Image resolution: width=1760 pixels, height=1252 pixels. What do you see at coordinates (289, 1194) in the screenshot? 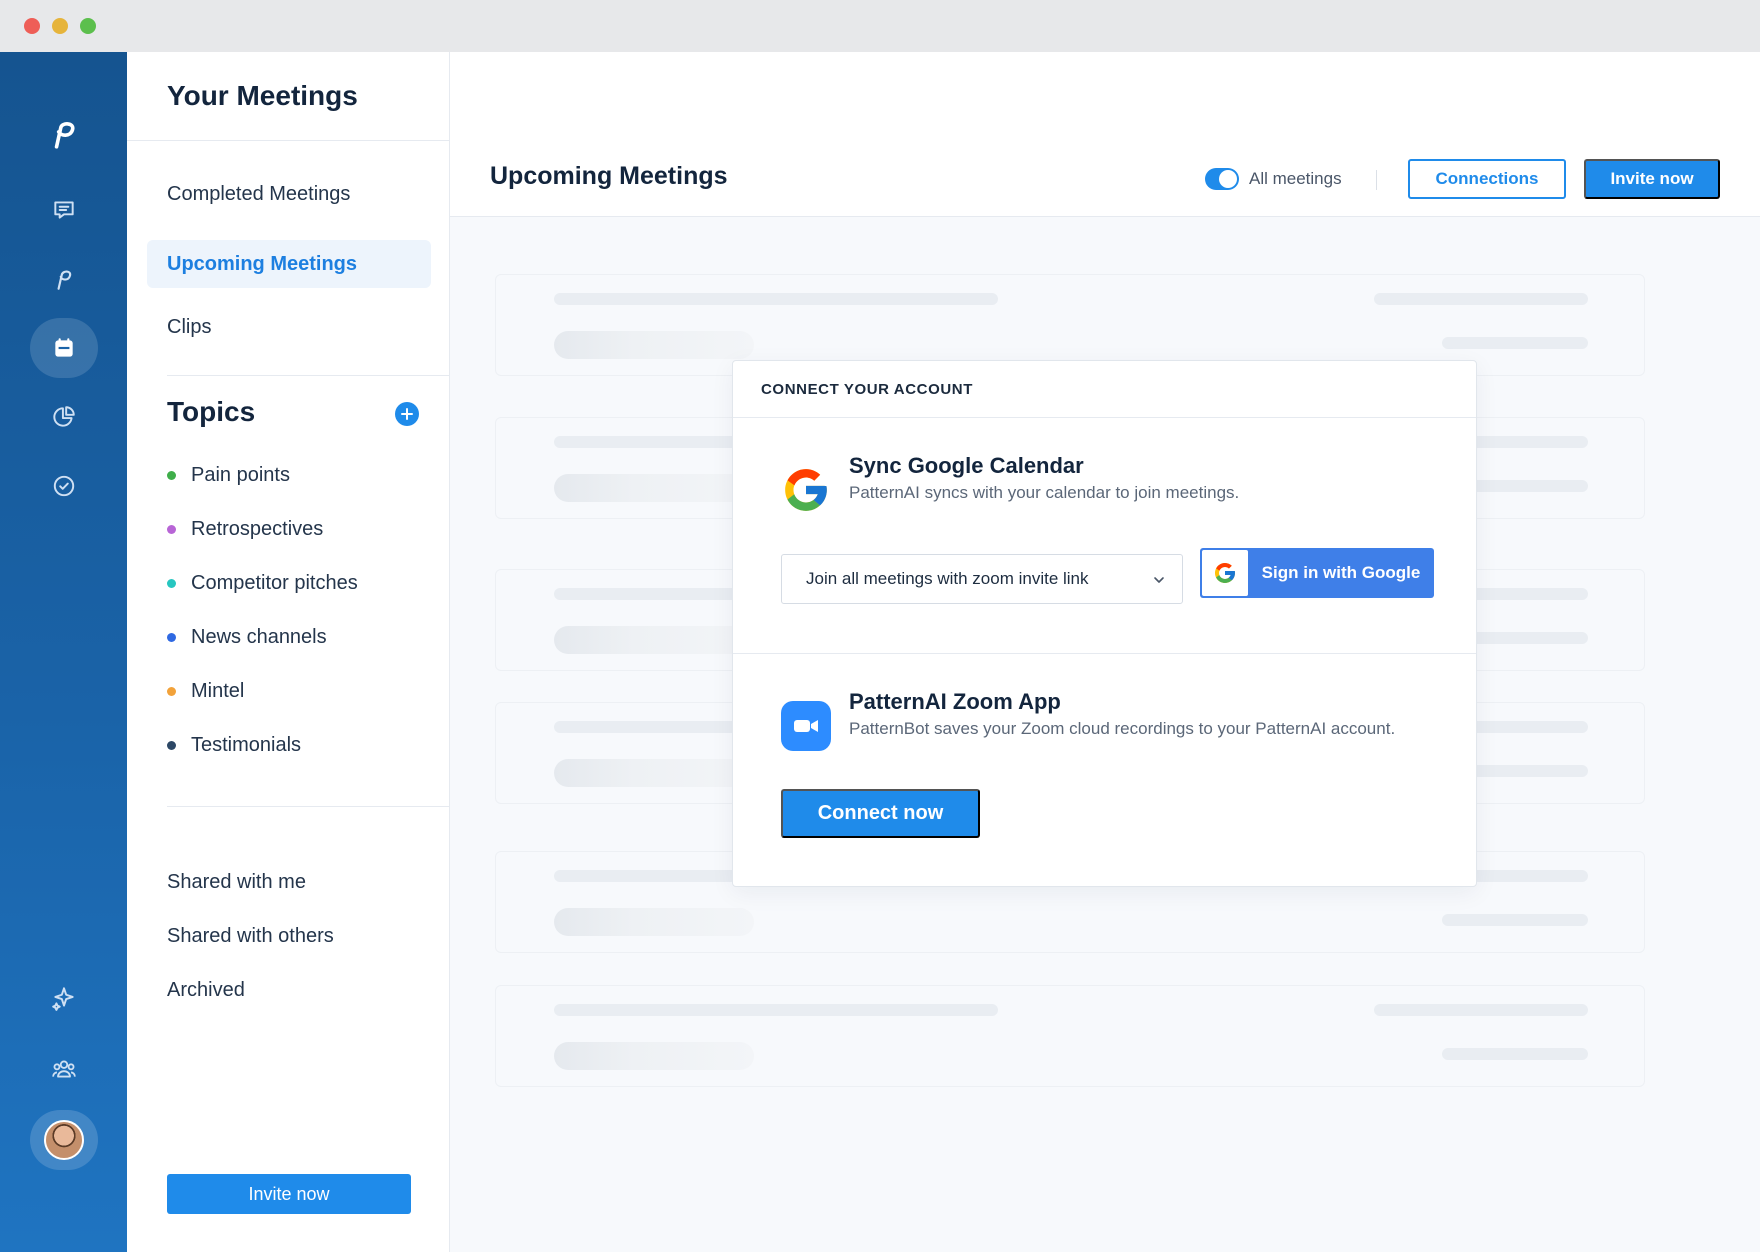
I see `sidebar-invite-button: Invite now` at bounding box center [289, 1194].